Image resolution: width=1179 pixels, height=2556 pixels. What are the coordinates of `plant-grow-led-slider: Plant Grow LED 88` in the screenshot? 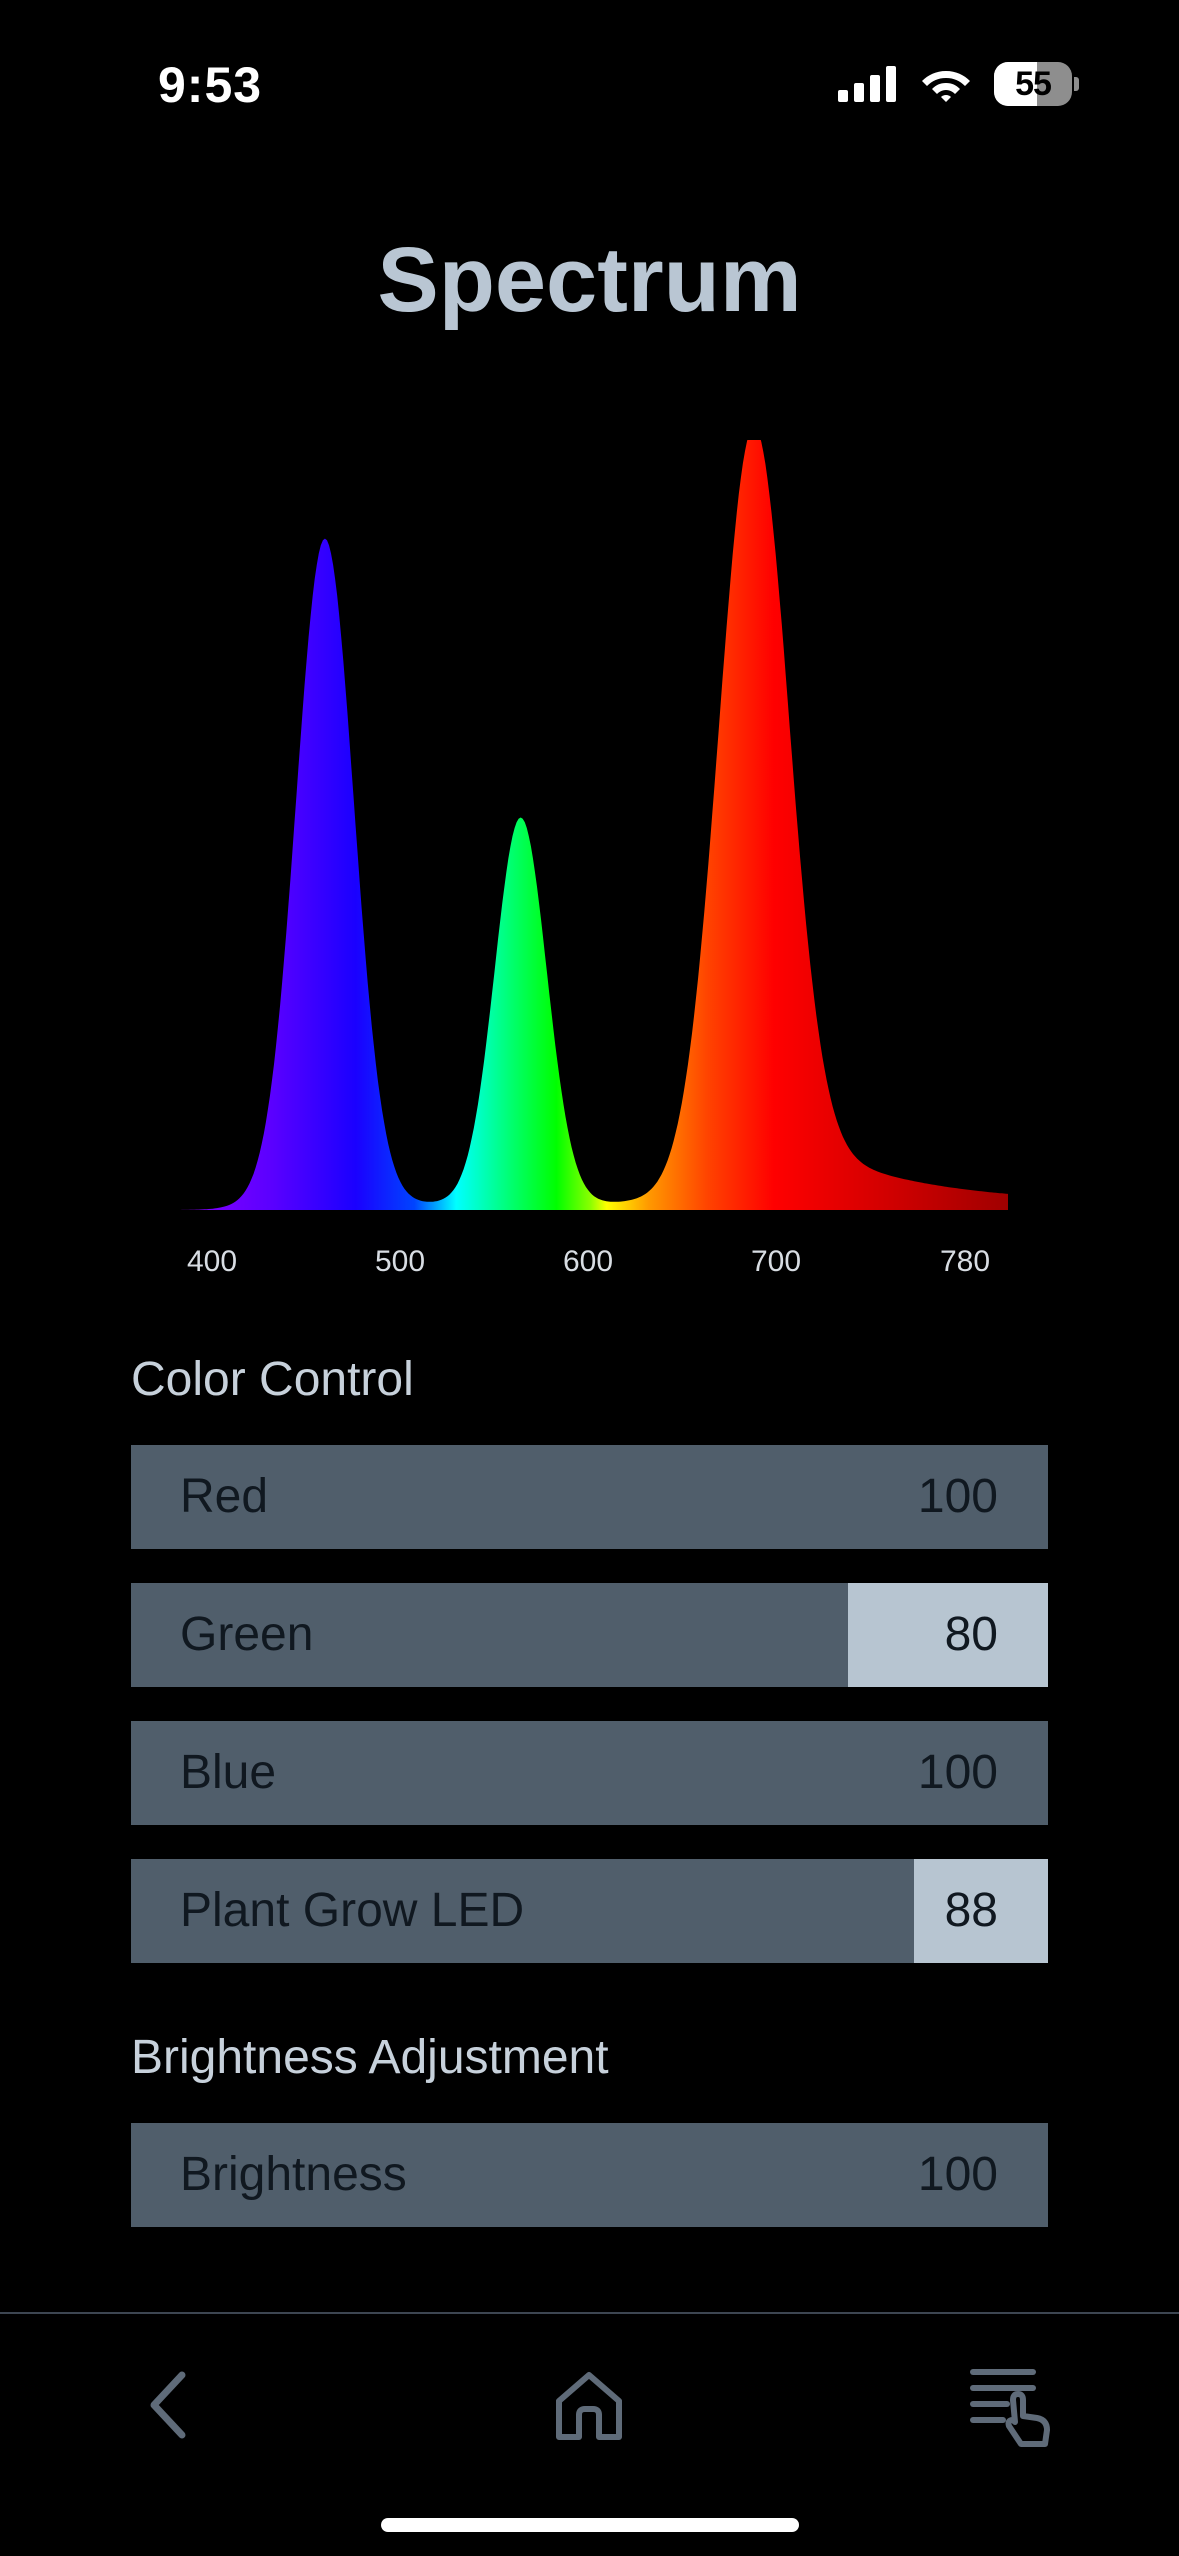 It's located at (589, 1911).